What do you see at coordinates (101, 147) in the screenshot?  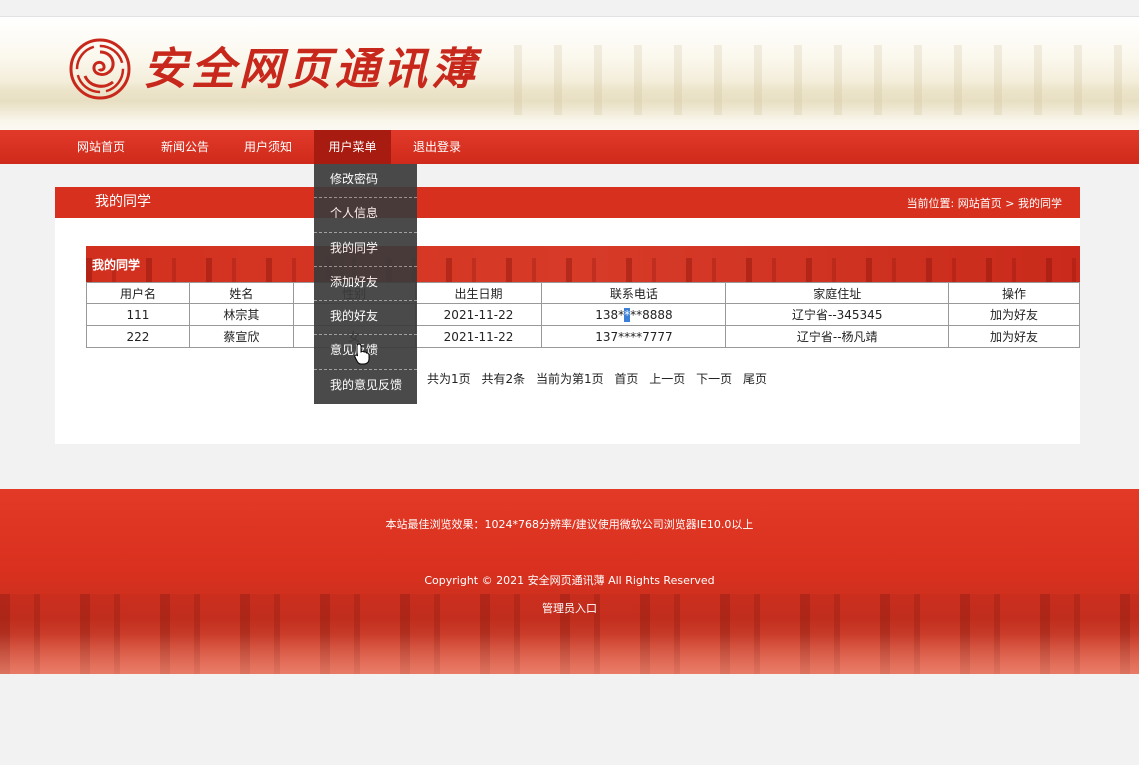 I see `nav-home: 网站首页` at bounding box center [101, 147].